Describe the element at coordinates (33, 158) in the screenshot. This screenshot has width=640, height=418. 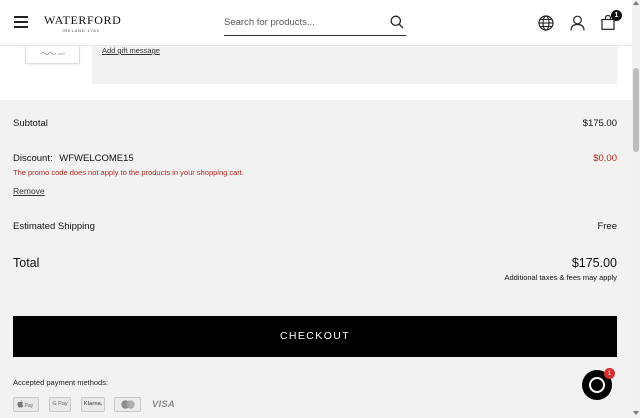
I see `discount-label: Discount:` at that location.